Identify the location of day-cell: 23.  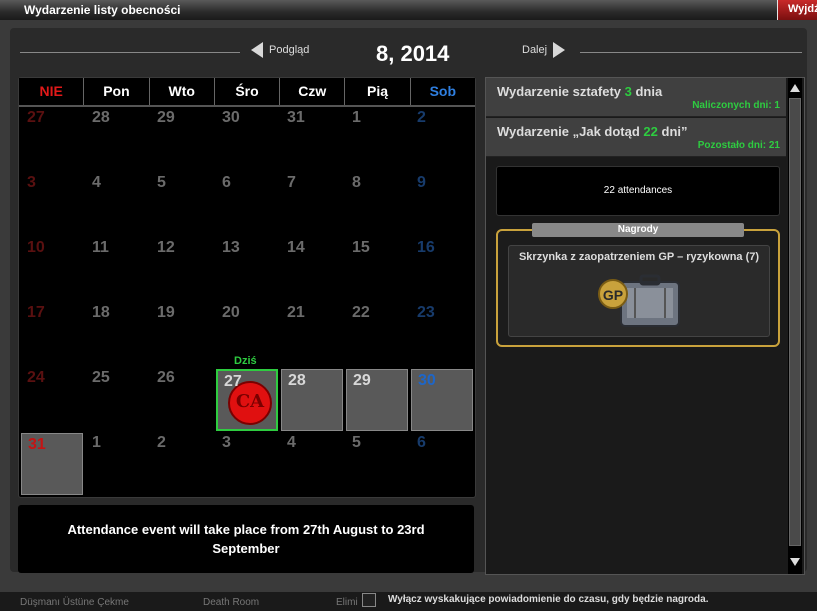
(442, 333).